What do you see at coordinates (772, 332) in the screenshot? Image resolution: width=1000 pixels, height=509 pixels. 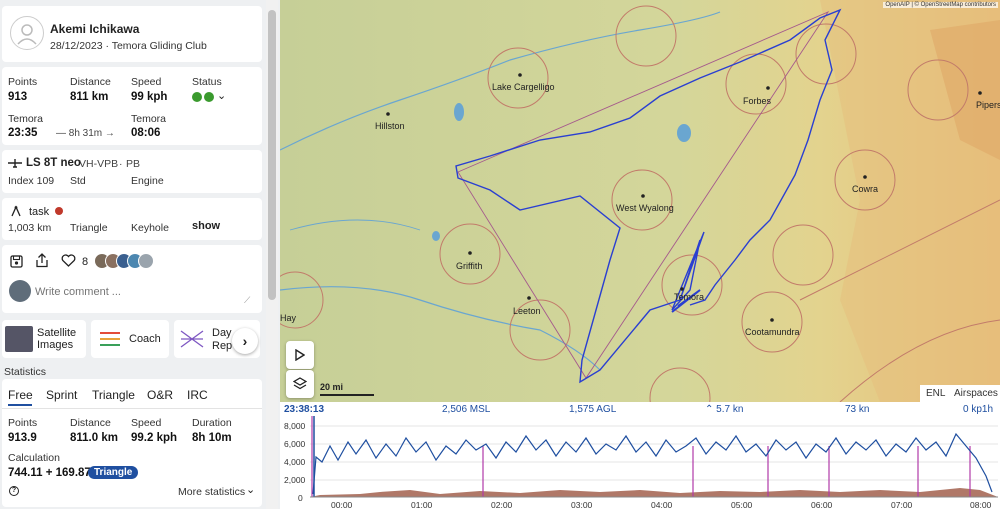 I see `town-label-cootamundra: Cootamundra` at bounding box center [772, 332].